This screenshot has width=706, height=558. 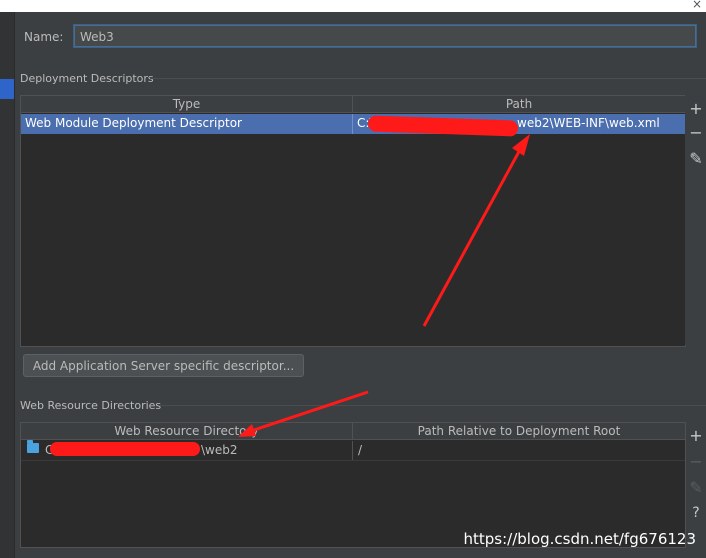 What do you see at coordinates (579, 539) in the screenshot?
I see `watermark: https://blog.csdn.net/fg676123` at bounding box center [579, 539].